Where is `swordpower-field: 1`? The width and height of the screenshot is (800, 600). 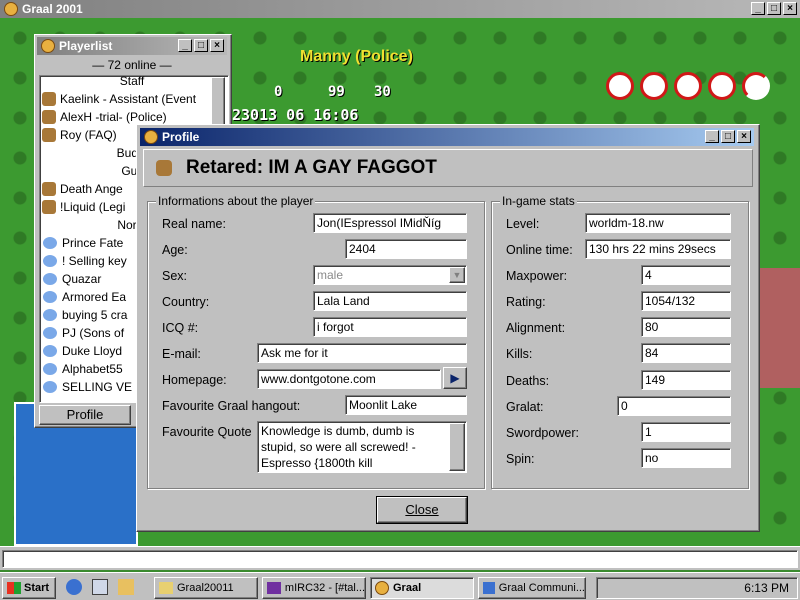 swordpower-field: 1 is located at coordinates (686, 432).